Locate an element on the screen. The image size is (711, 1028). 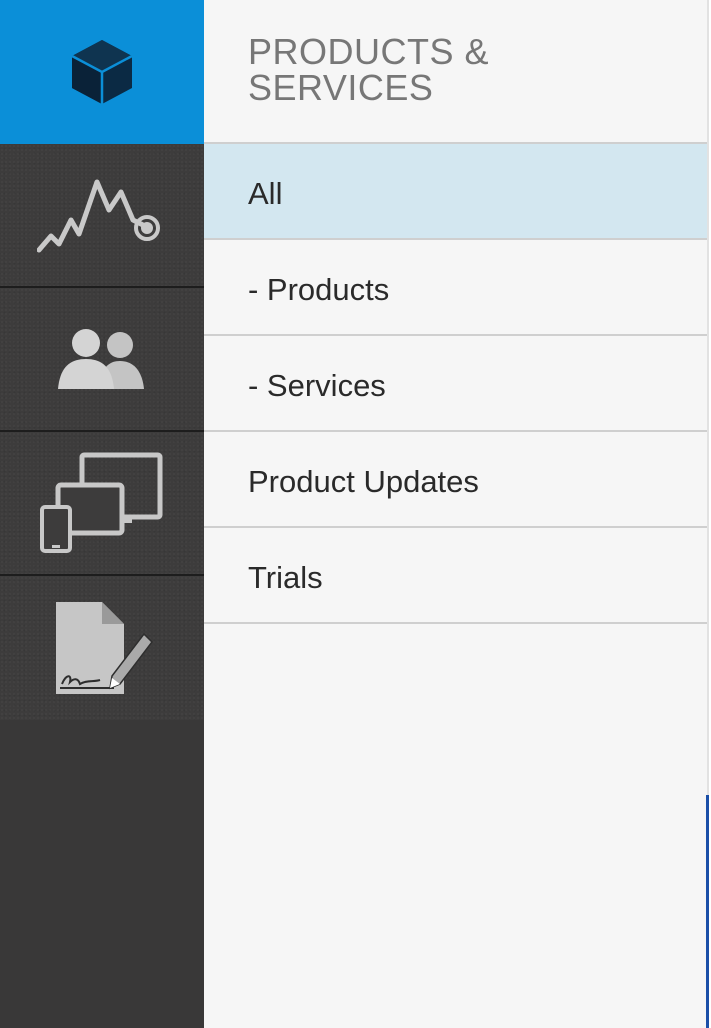
rail-item-products is located at coordinates (102, 72).